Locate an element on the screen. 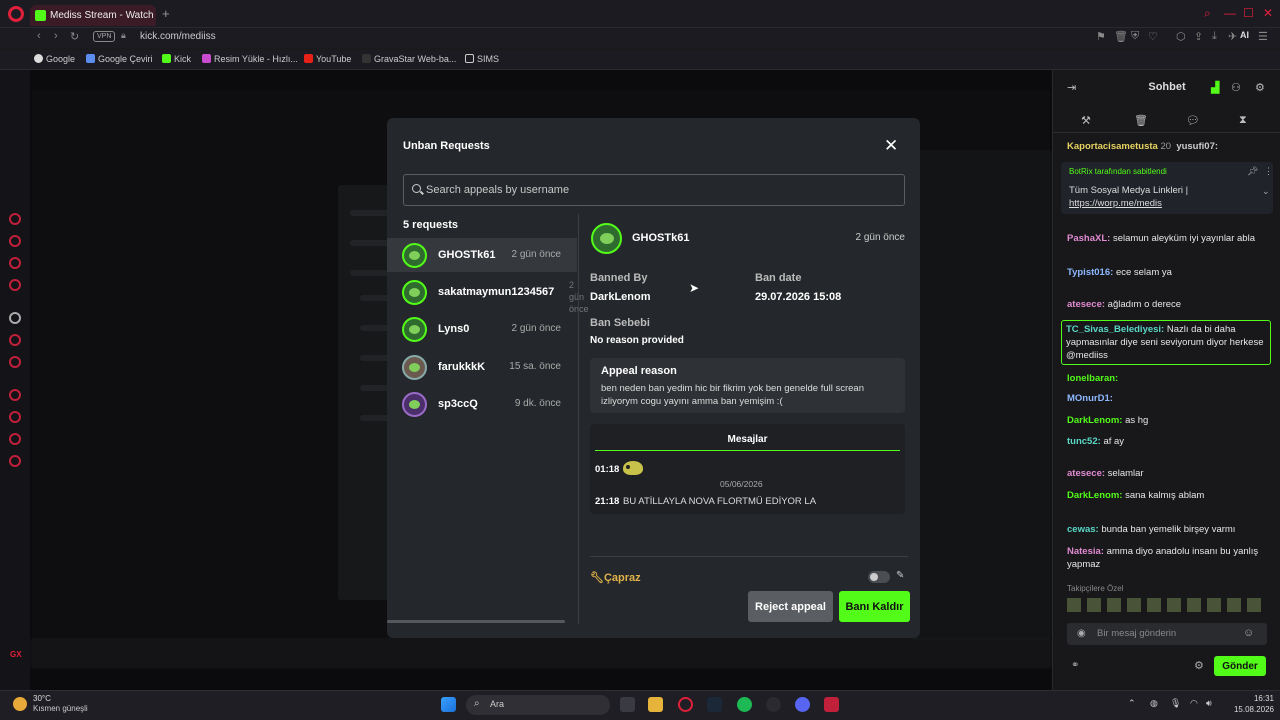 Image resolution: width=1280 pixels, height=720 pixels. forward-icon: › is located at coordinates (56, 36).